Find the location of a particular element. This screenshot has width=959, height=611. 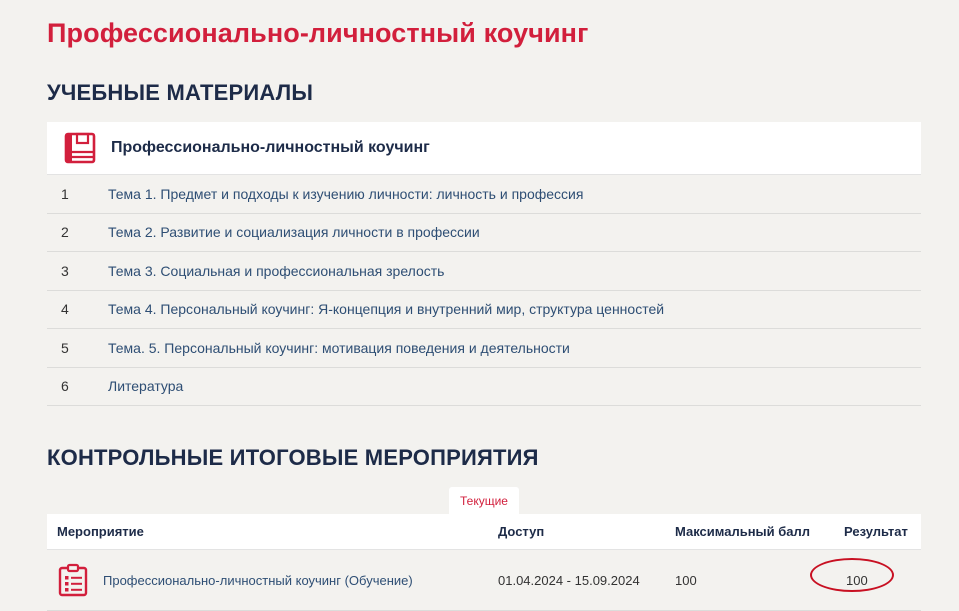

materials-section-title: УЧЕБНЫЕ МАТЕРИАЛЫ is located at coordinates (180, 92).